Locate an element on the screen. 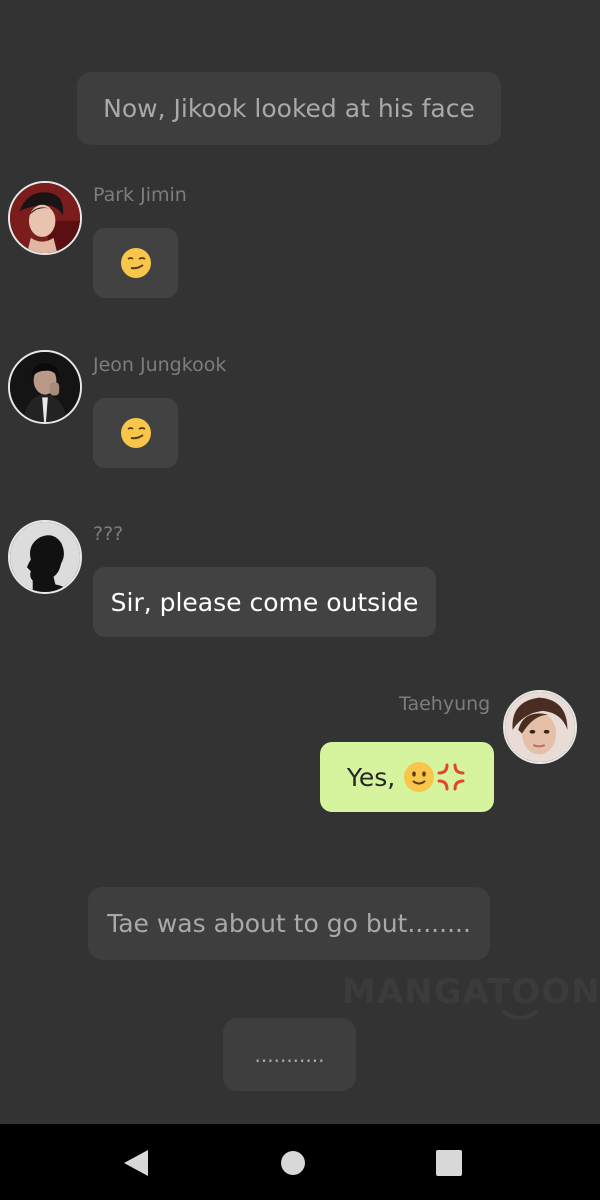 This screenshot has width=600, height=1200. avatar-park-jimin is located at coordinates (45, 218).